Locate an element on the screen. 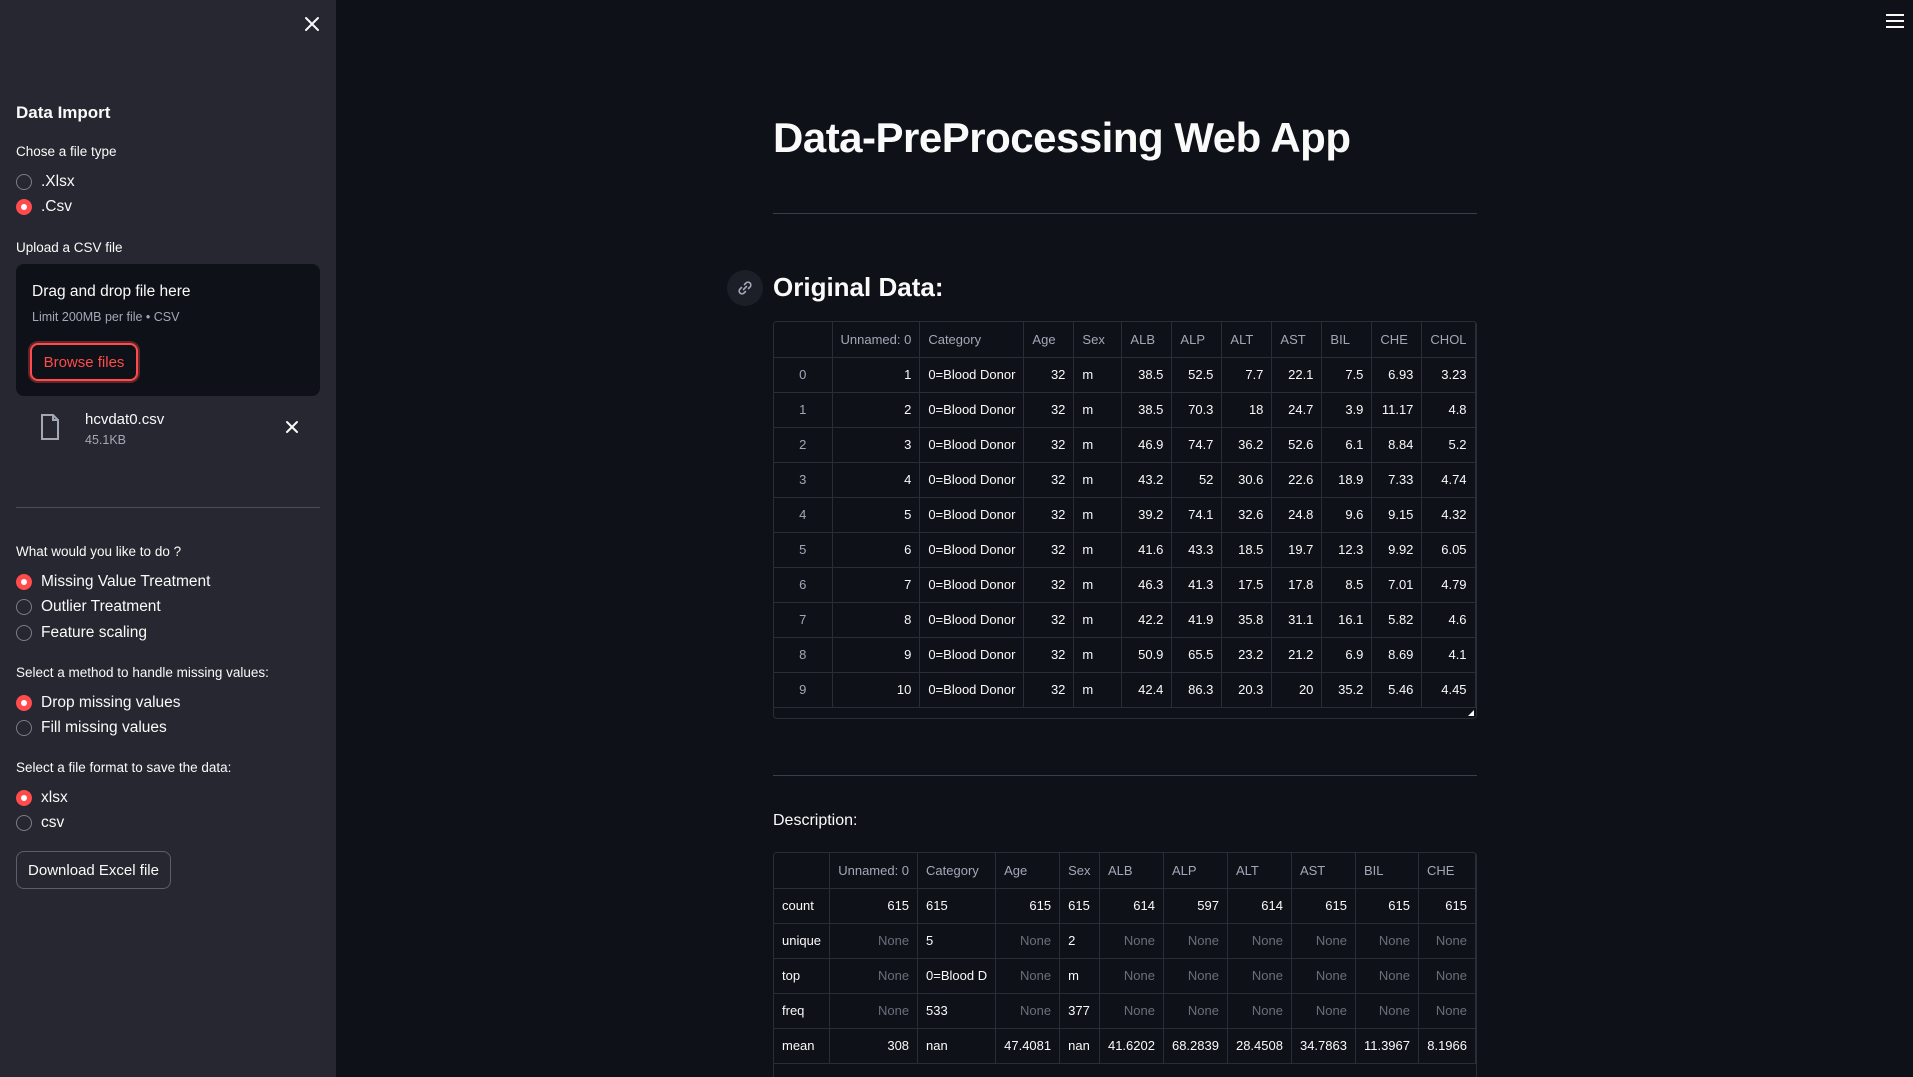 This screenshot has height=1077, width=1913. table-cell: 43.3 is located at coordinates (1197, 550).